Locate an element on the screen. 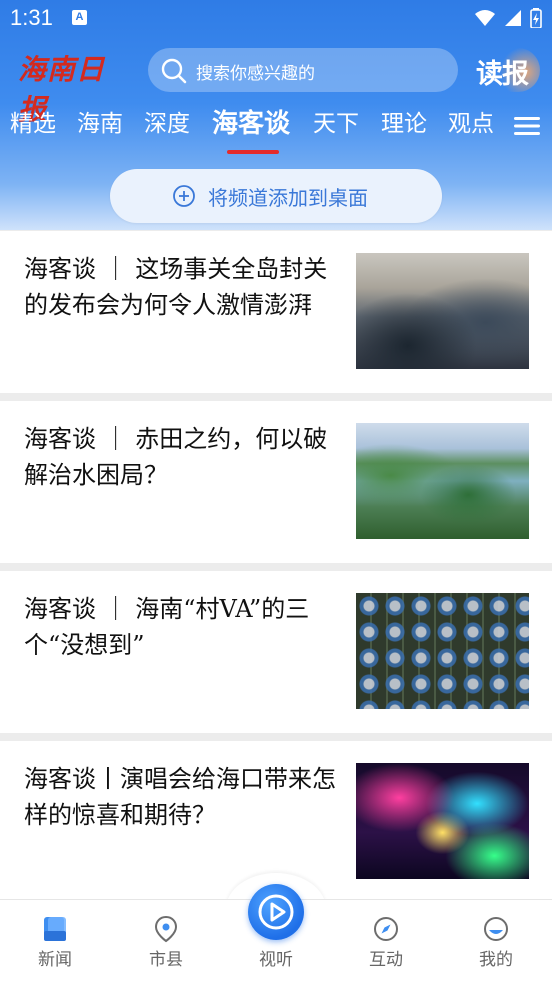  status-bar: 1:31 A is located at coordinates (276, 19).